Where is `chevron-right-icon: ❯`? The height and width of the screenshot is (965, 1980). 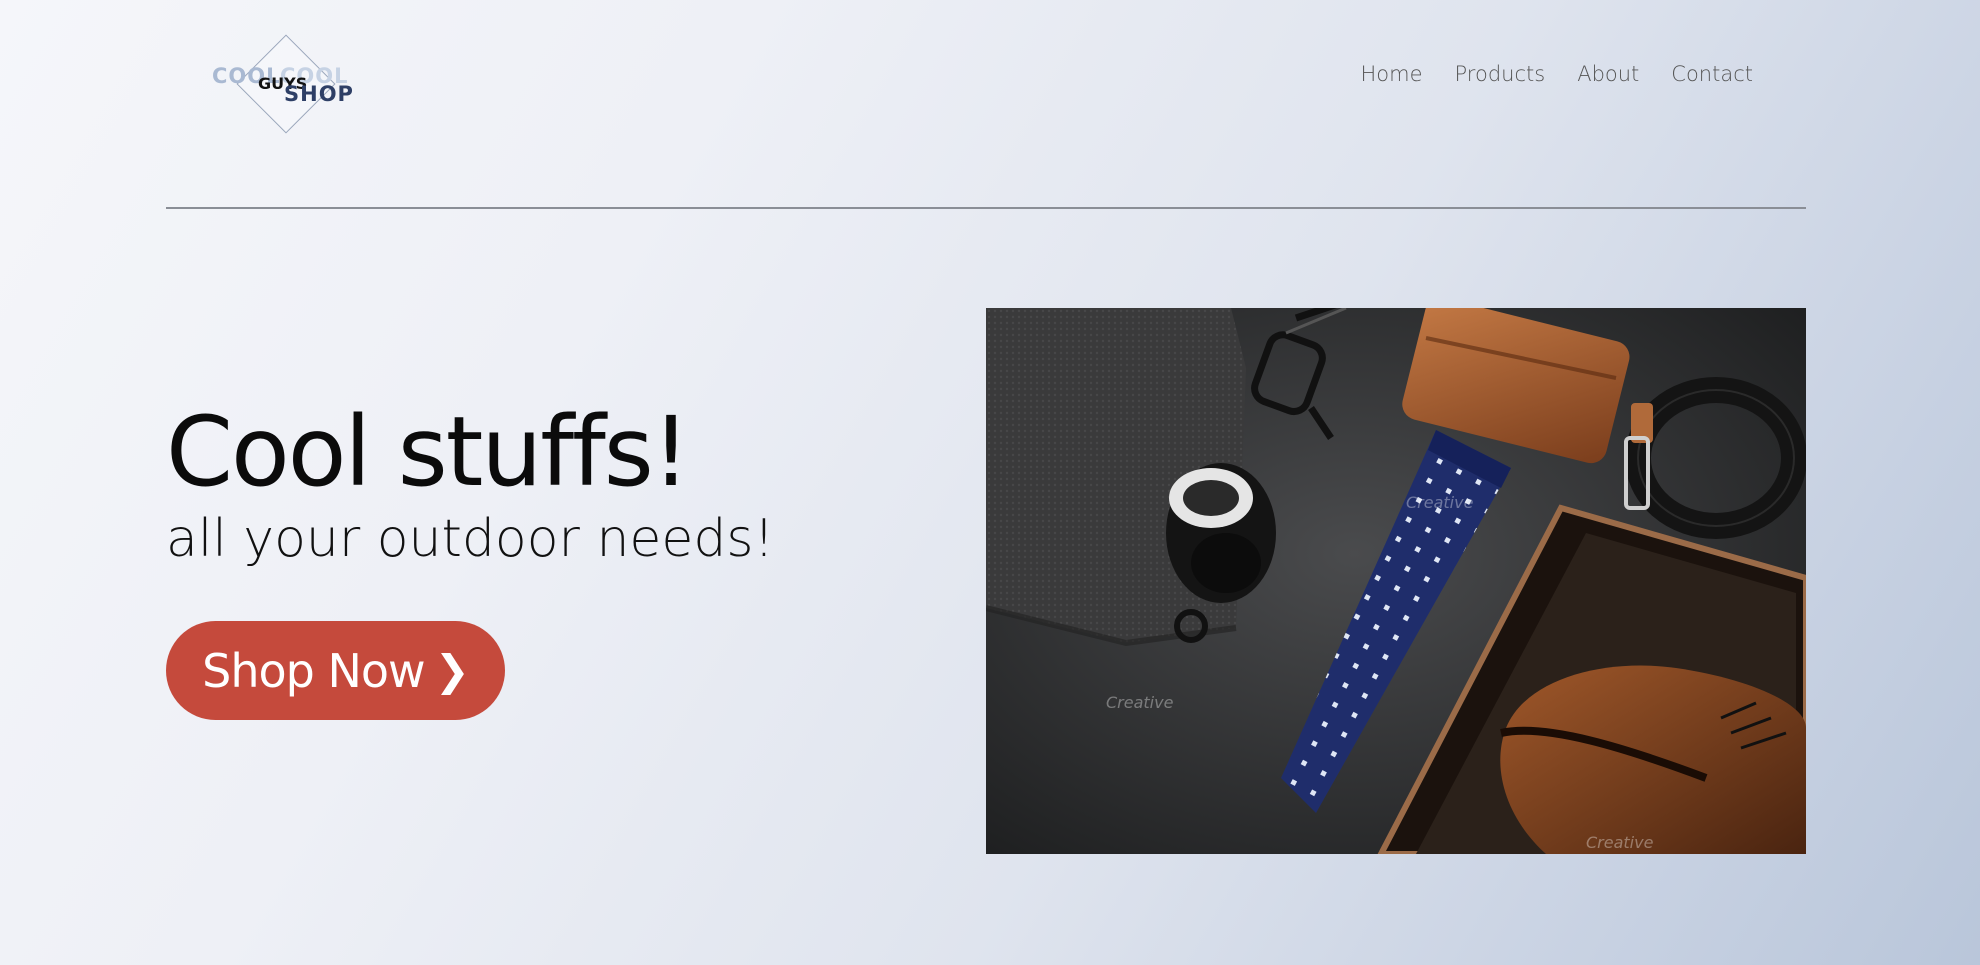
chevron-right-icon: ❯ is located at coordinates (452, 670).